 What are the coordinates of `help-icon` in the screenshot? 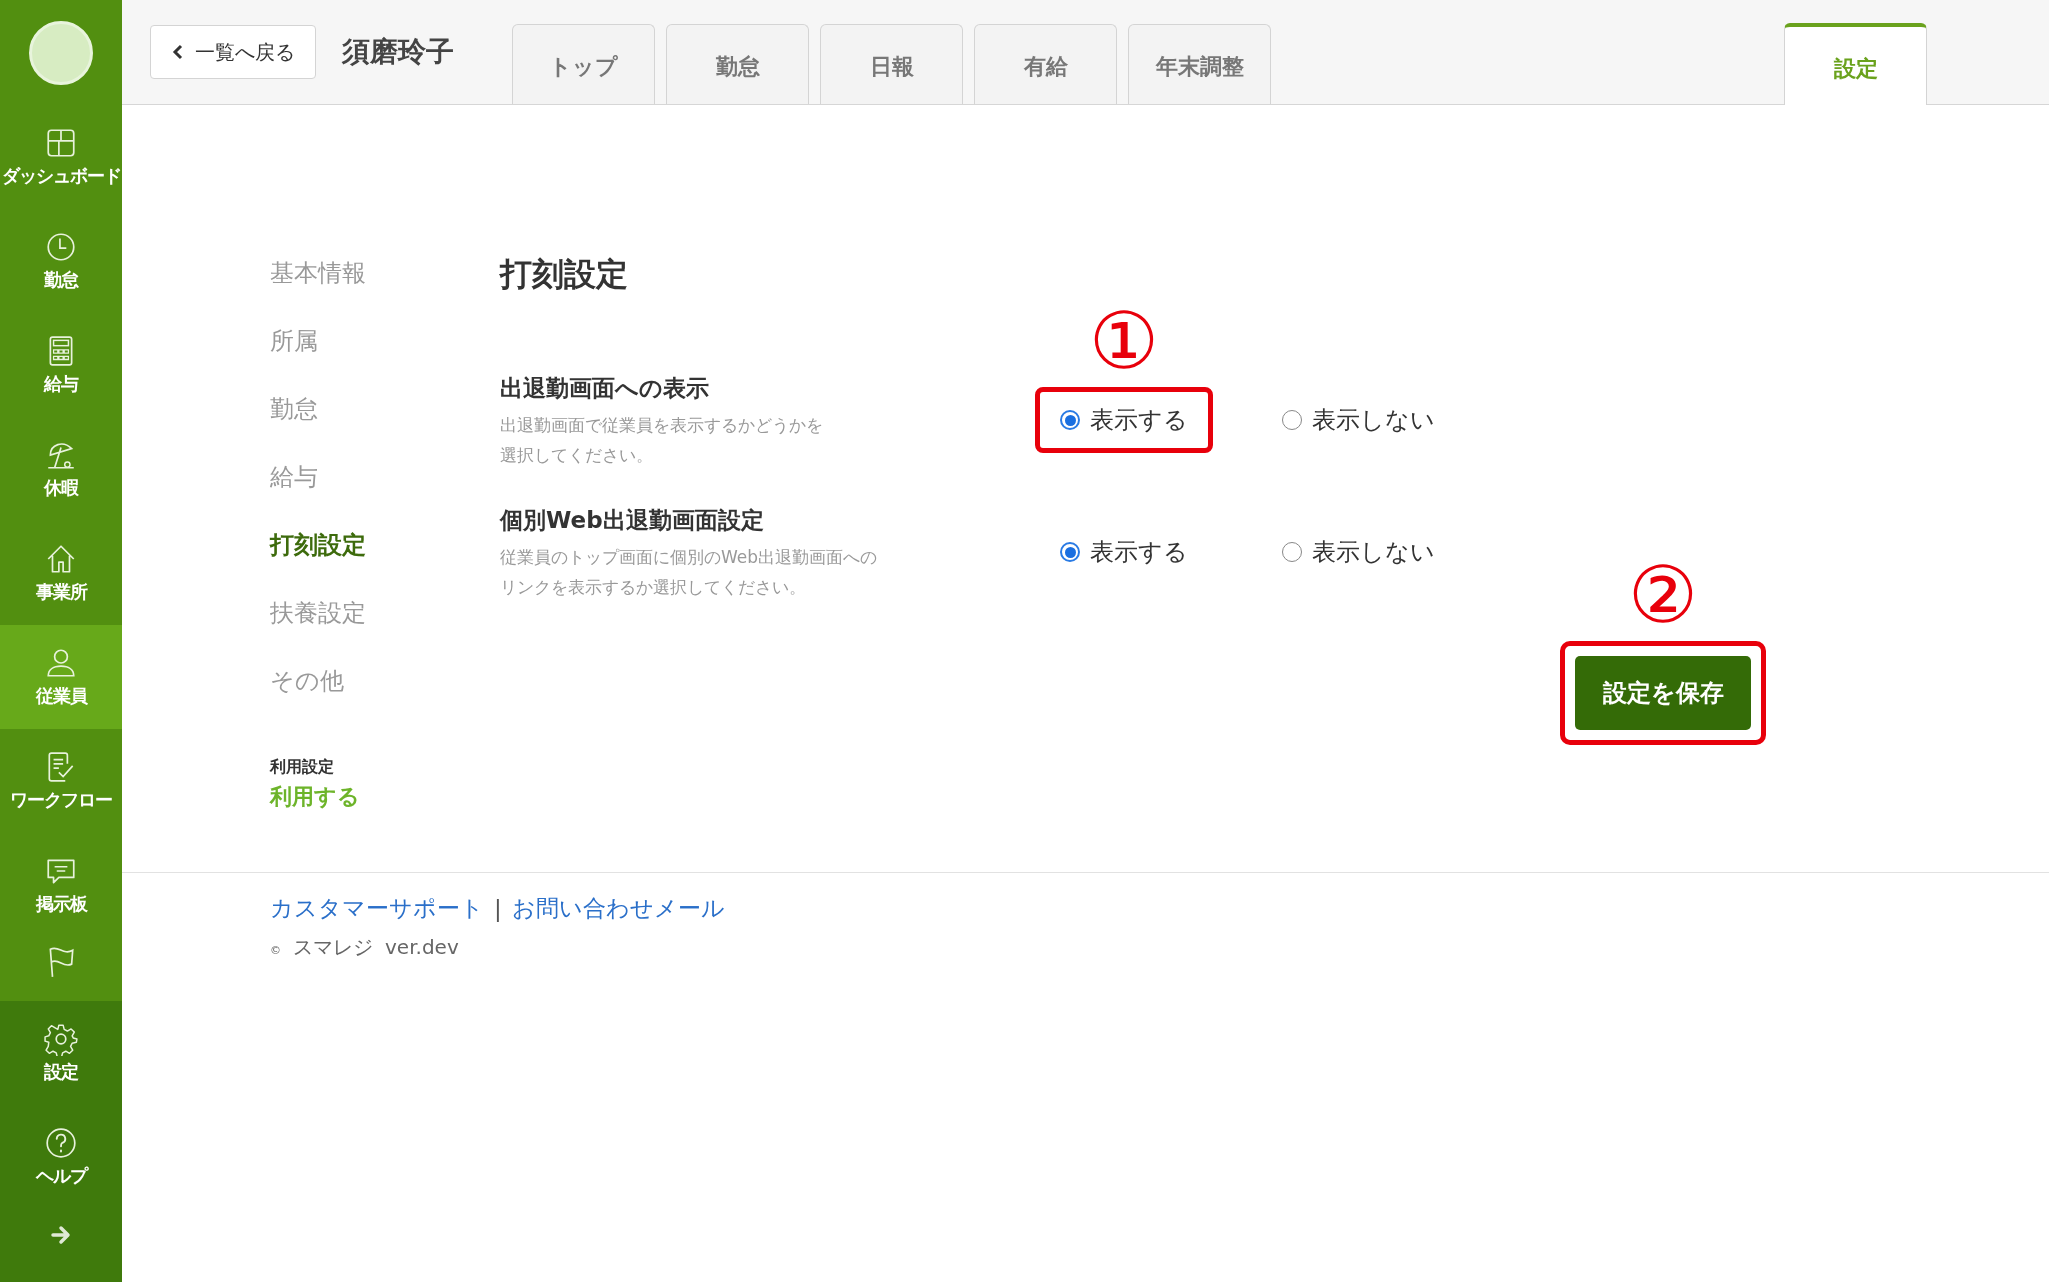 It's located at (61, 1143).